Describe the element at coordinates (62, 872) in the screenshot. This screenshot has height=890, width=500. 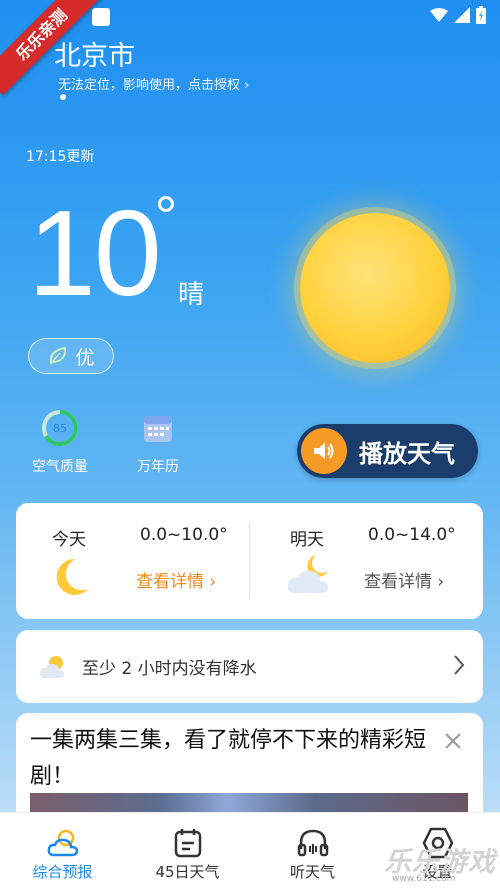
I see `tab-overview-label: 综合预报` at that location.